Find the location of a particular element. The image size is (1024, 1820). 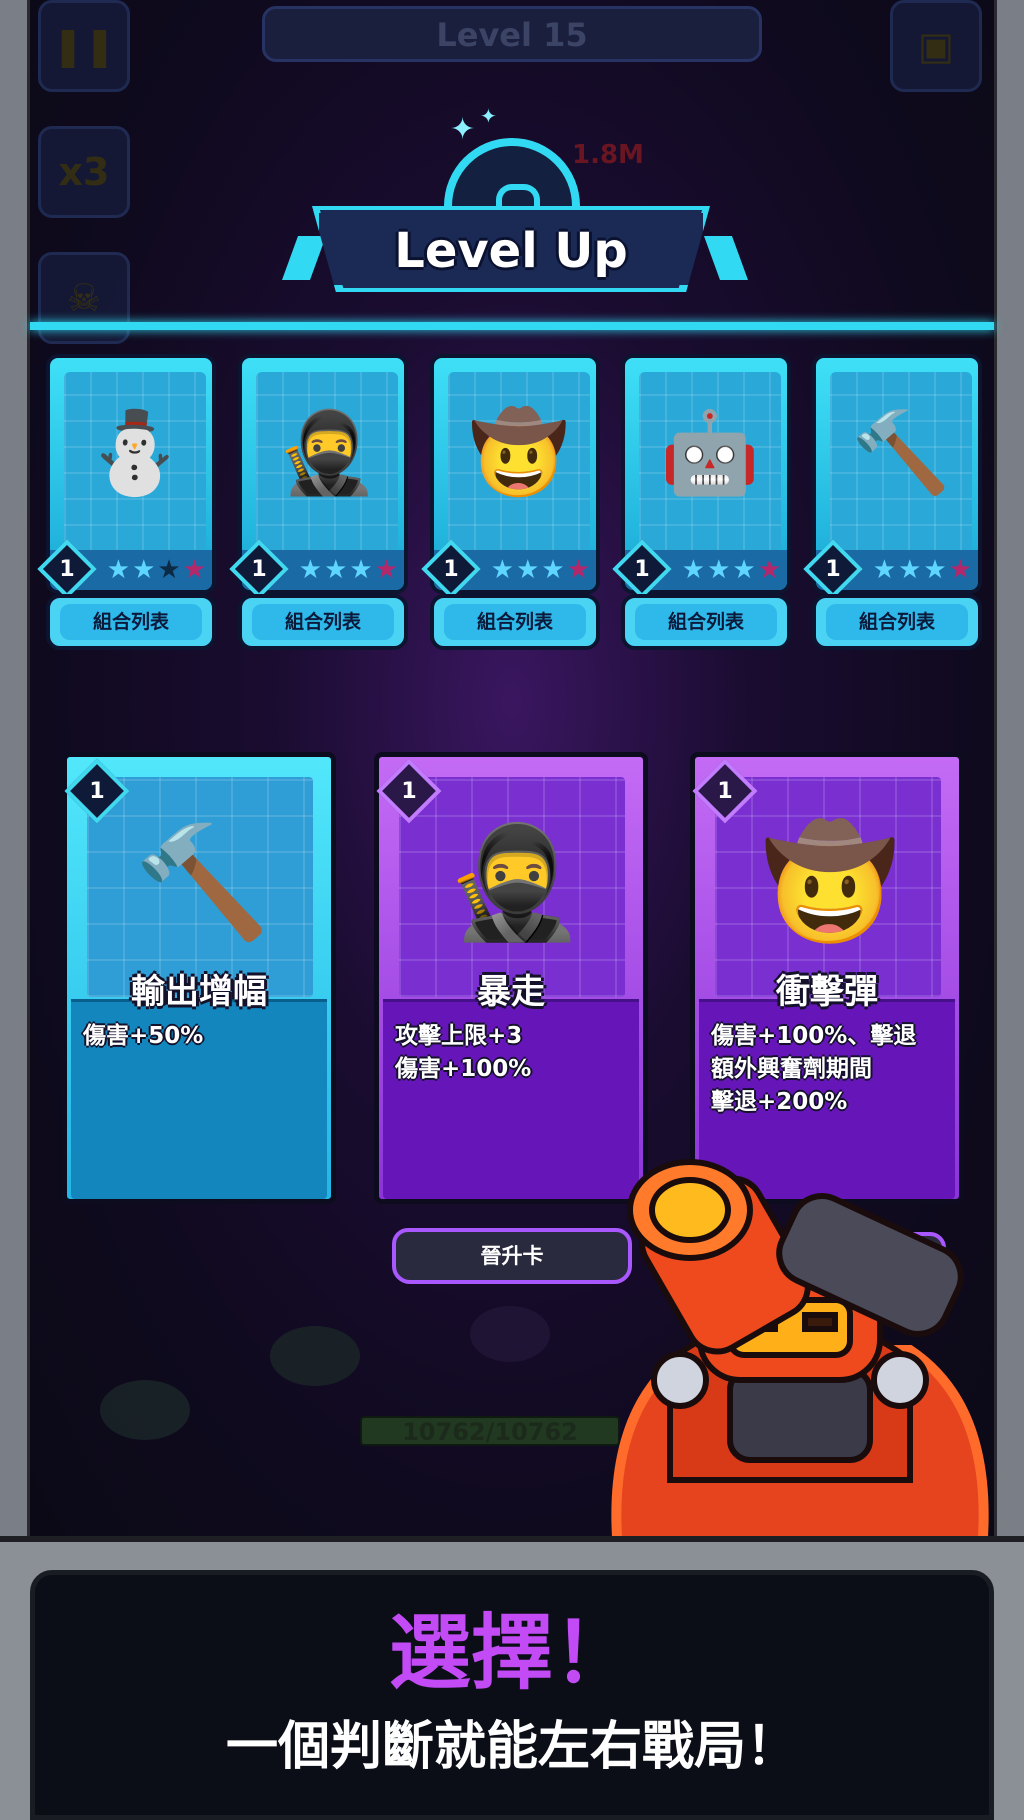

skill-description: 傷害+50% is located at coordinates (143, 1036).